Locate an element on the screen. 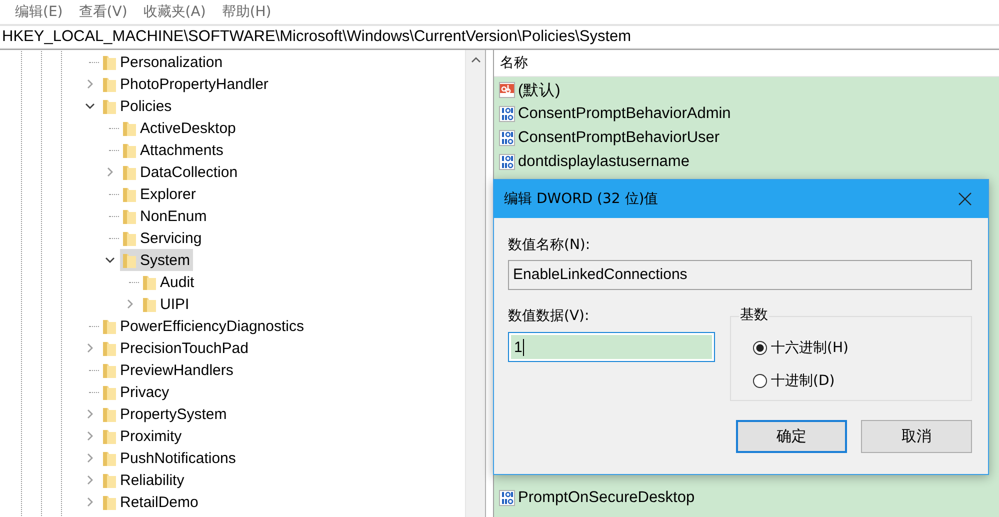  tree-item: PreviewHandlers is located at coordinates (168, 370).